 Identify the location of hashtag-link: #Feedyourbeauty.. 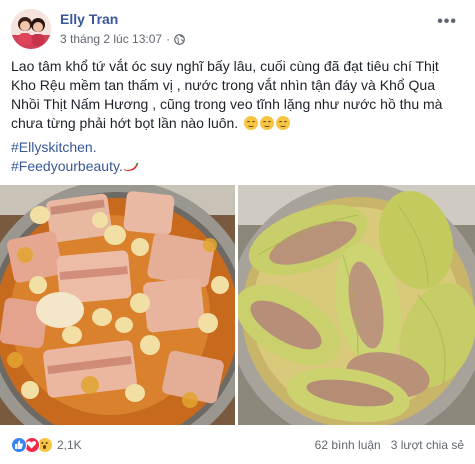
(67, 166).